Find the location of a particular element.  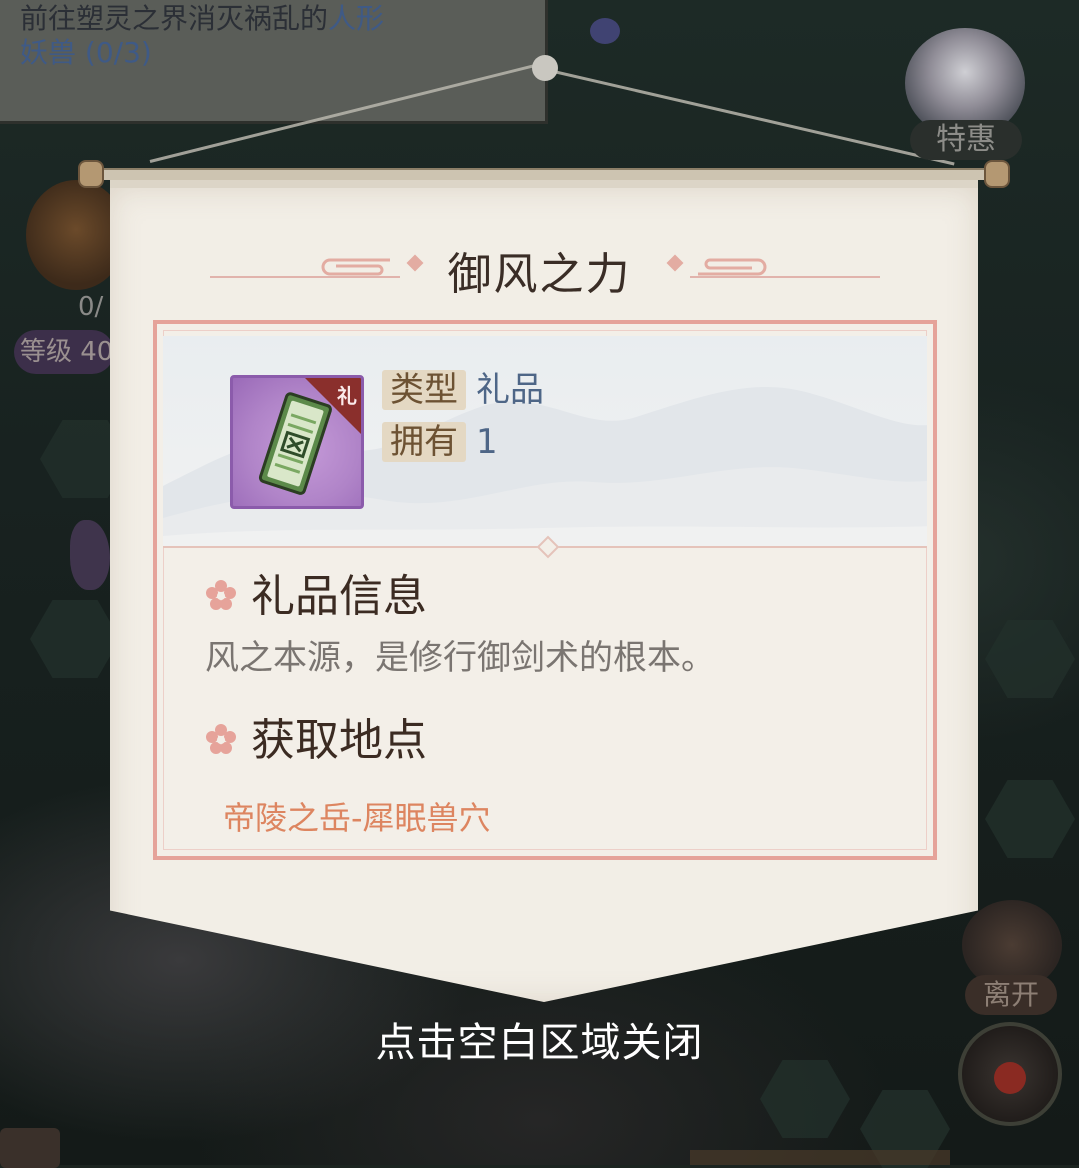

special-offer-label: 特惠 is located at coordinates (966, 140).